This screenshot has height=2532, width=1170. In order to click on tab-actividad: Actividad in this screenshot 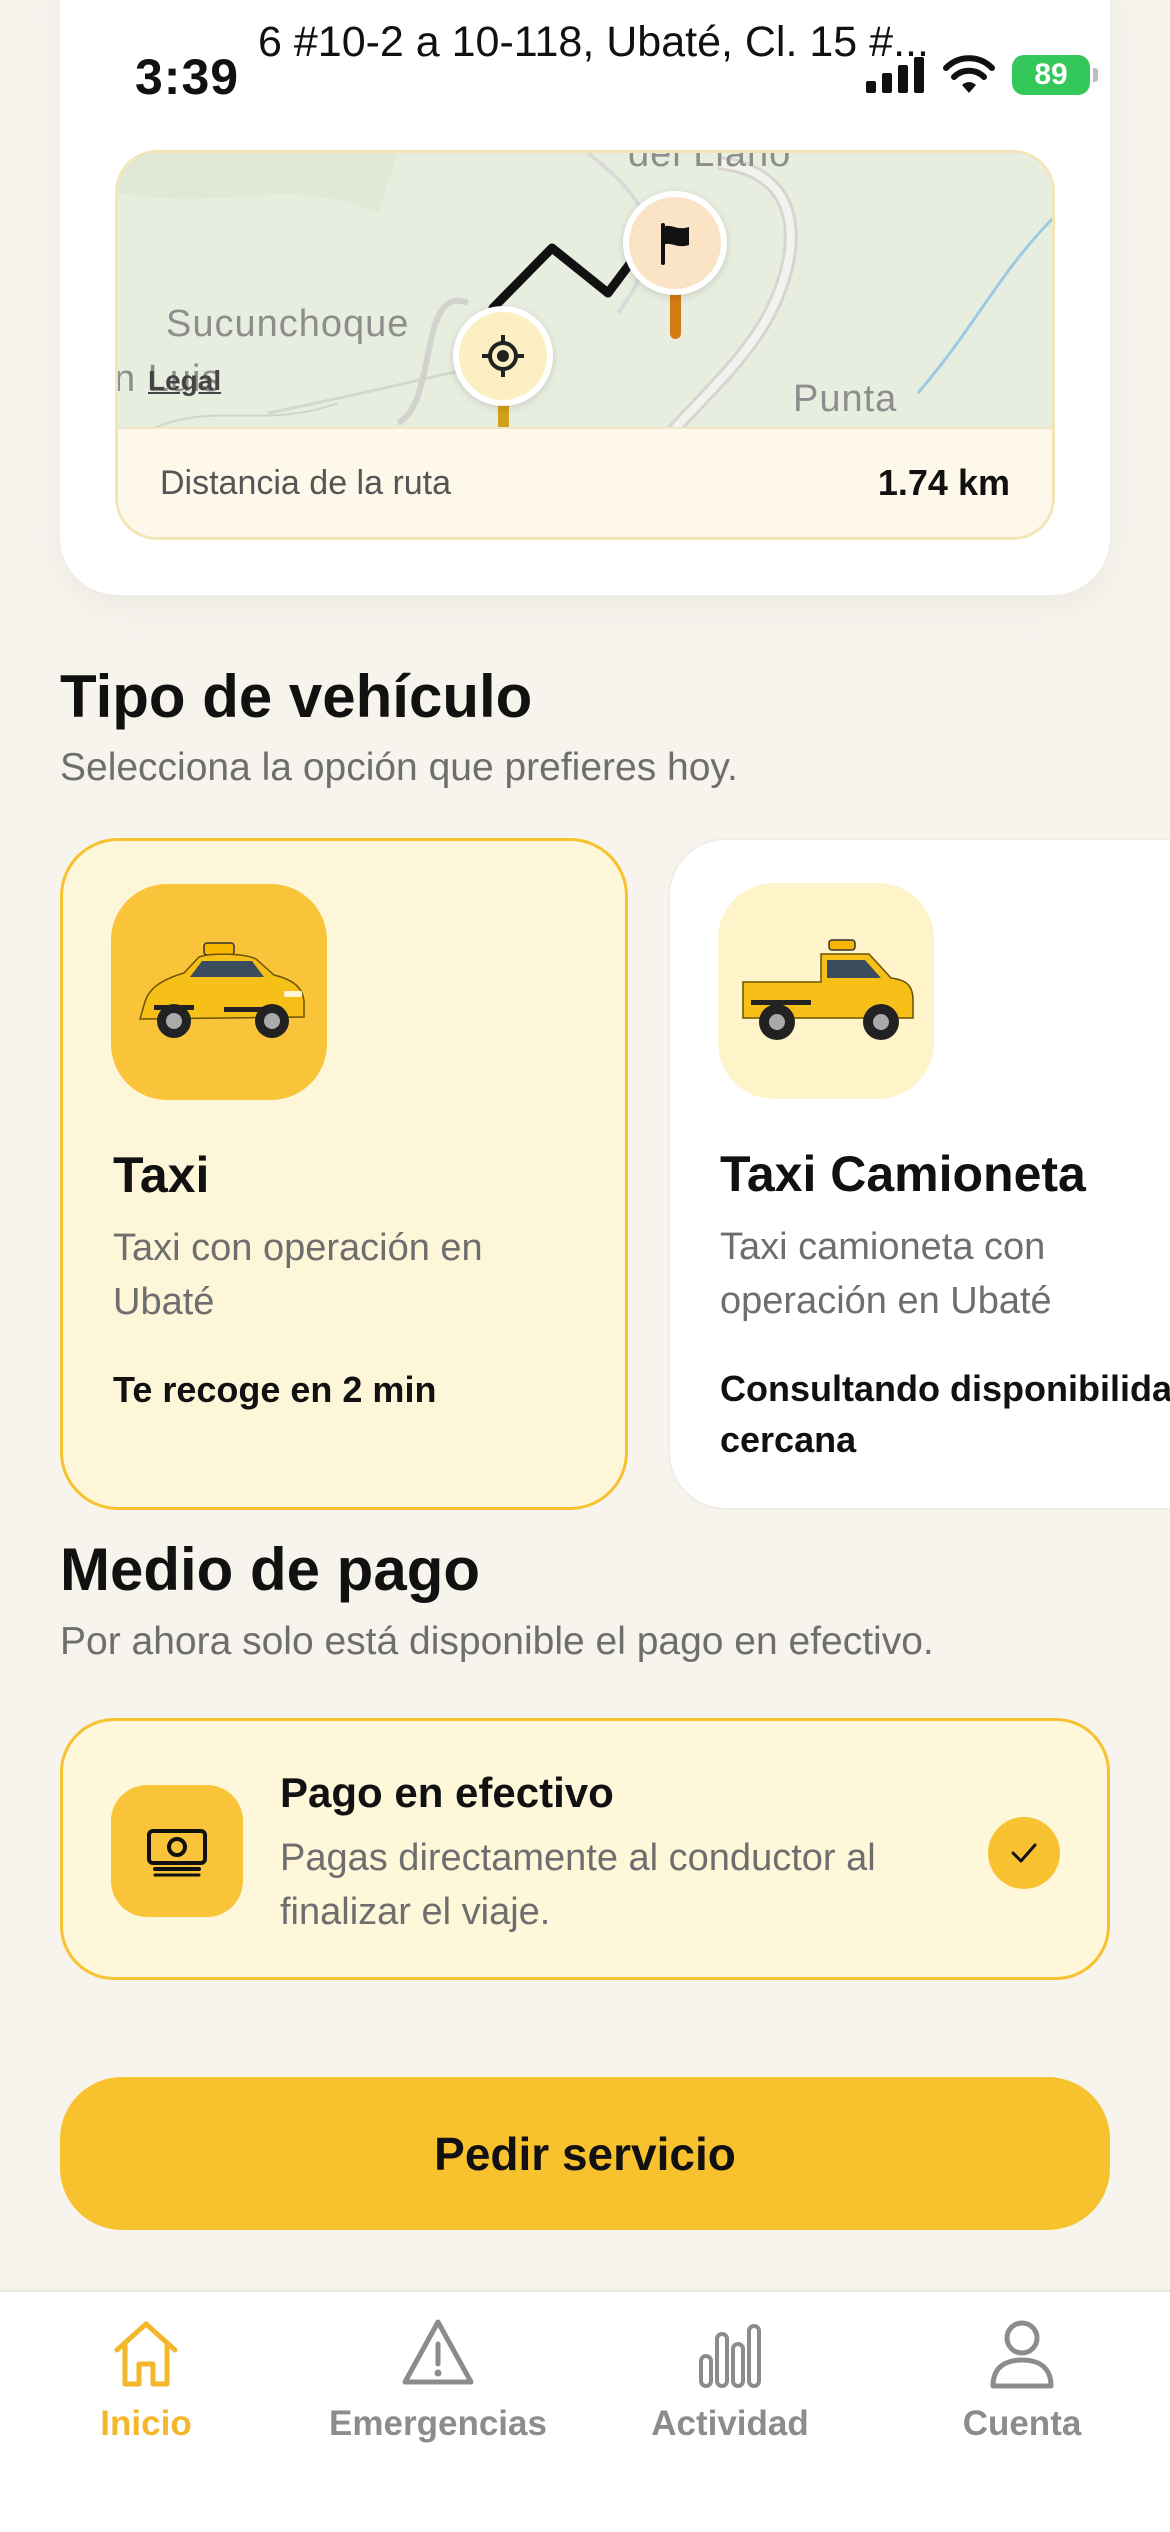, I will do `click(730, 2389)`.